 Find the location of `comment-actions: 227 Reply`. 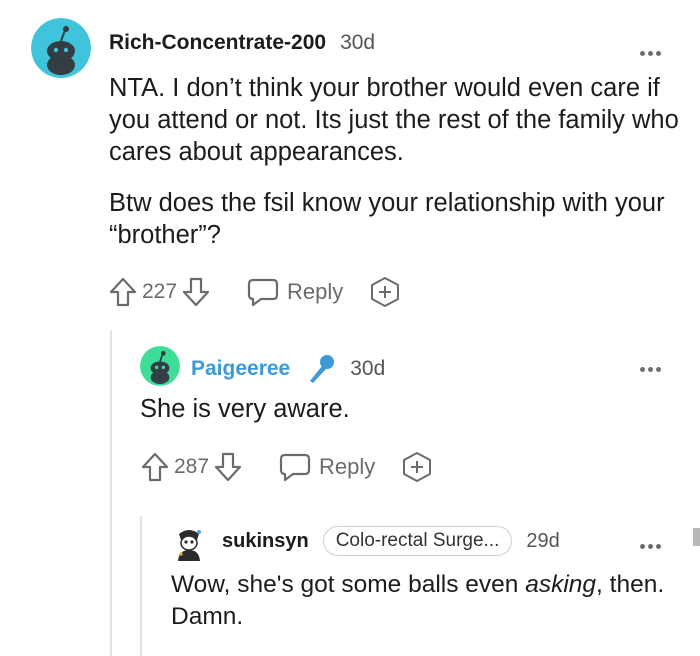

comment-actions: 227 Reply is located at coordinates (254, 292).